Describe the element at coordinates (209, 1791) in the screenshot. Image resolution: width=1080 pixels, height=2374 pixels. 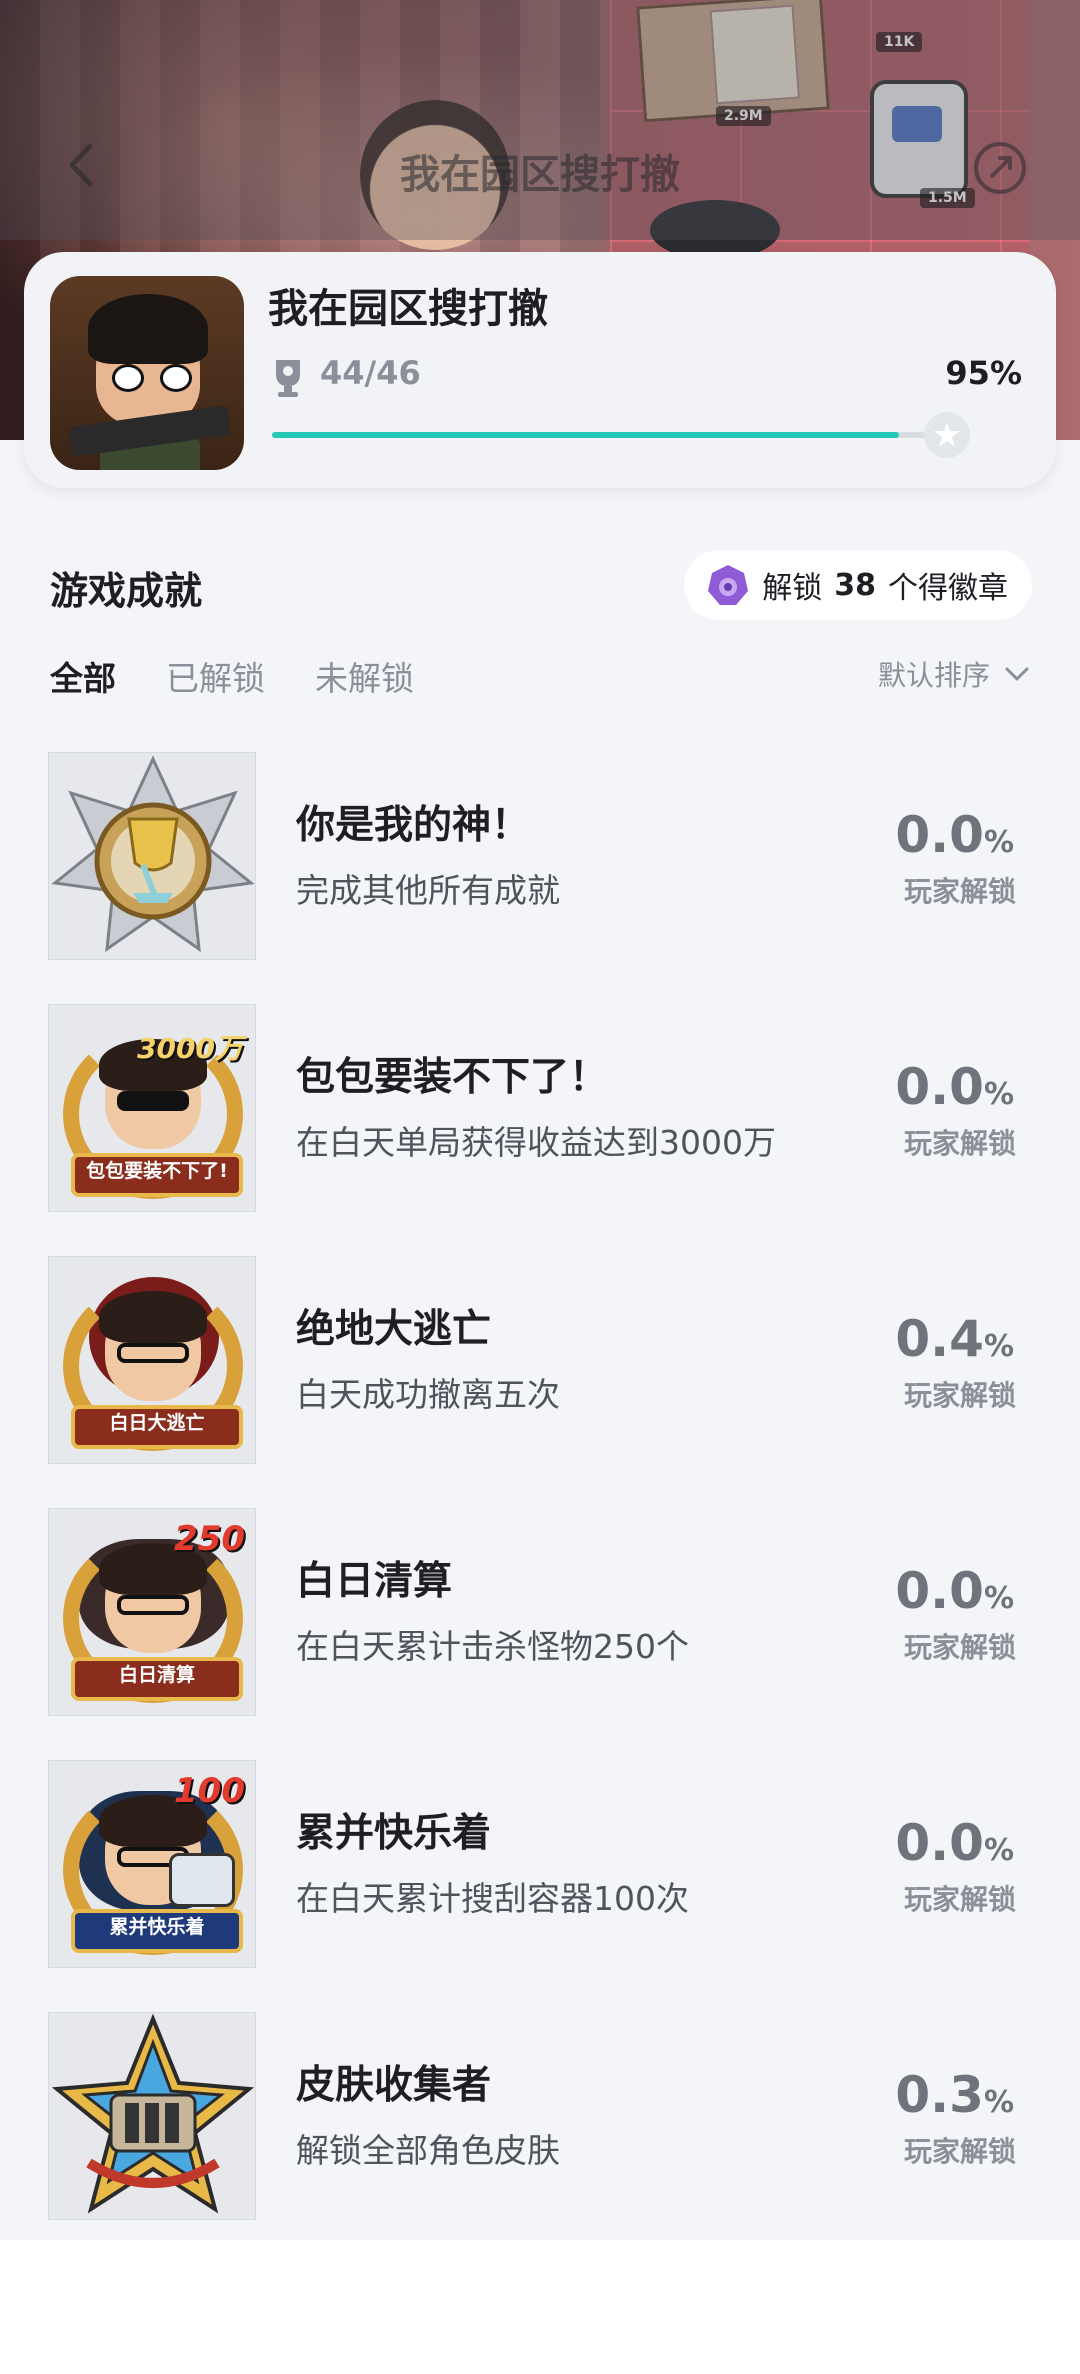
I see `badge-number: 100` at that location.